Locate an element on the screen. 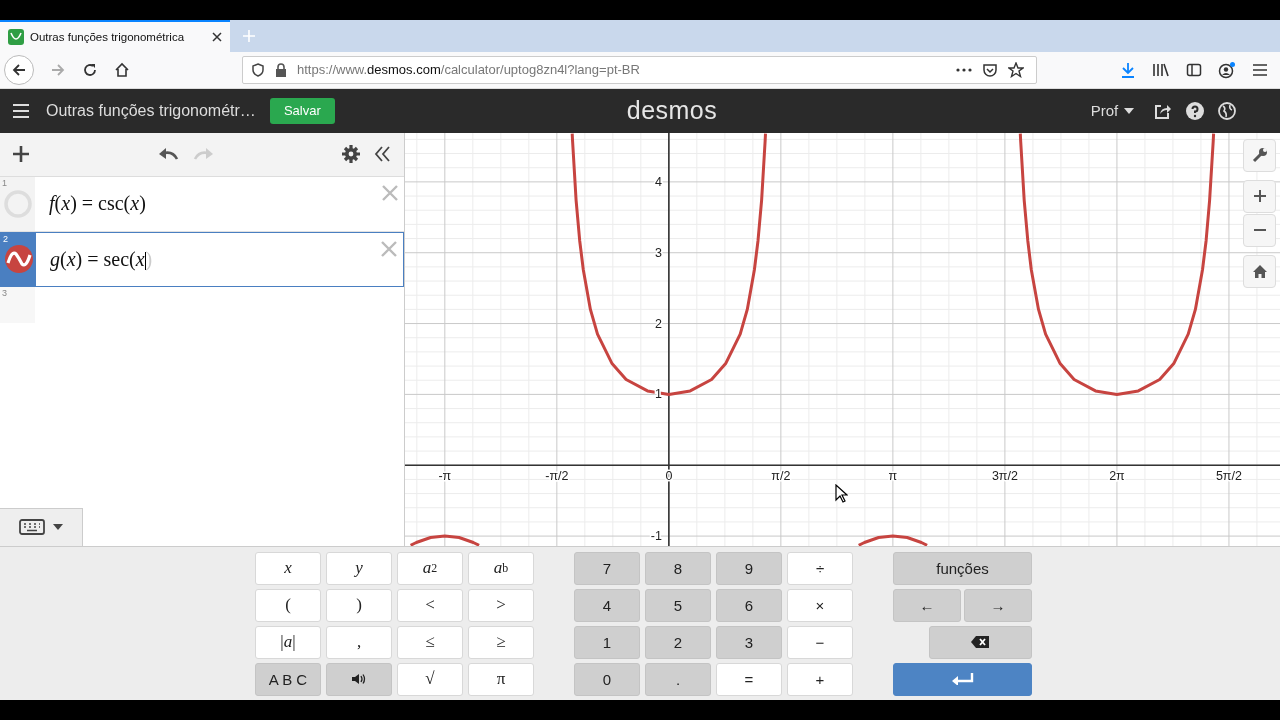 The height and width of the screenshot is (720, 1280). keypad-key: 6 is located at coordinates (749, 605).